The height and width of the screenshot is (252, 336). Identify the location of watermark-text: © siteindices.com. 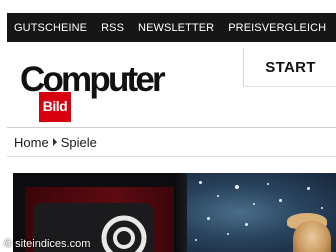
(47, 244).